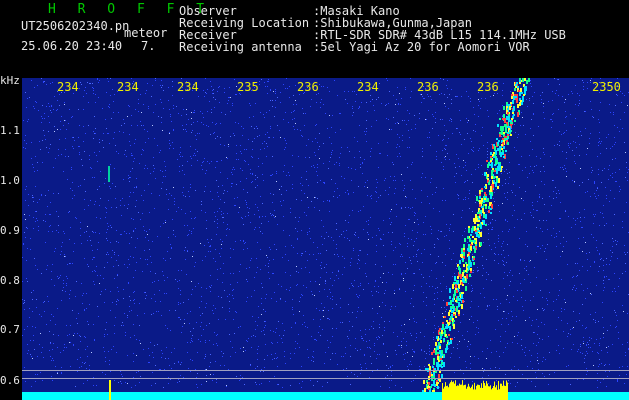 The width and height of the screenshot is (629, 400). I want to click on count: 7., so click(148, 46).